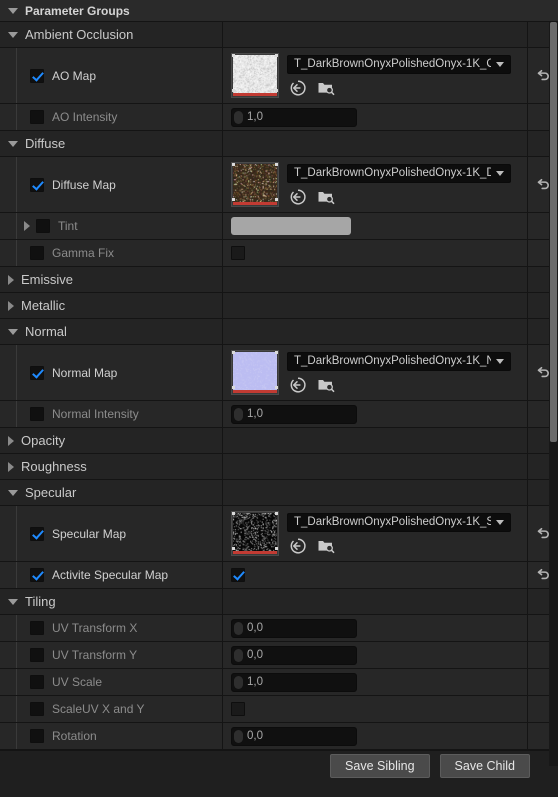 Image resolution: width=558 pixels, height=797 pixels. Describe the element at coordinates (46, 331) in the screenshot. I see `group-label: Normal` at that location.